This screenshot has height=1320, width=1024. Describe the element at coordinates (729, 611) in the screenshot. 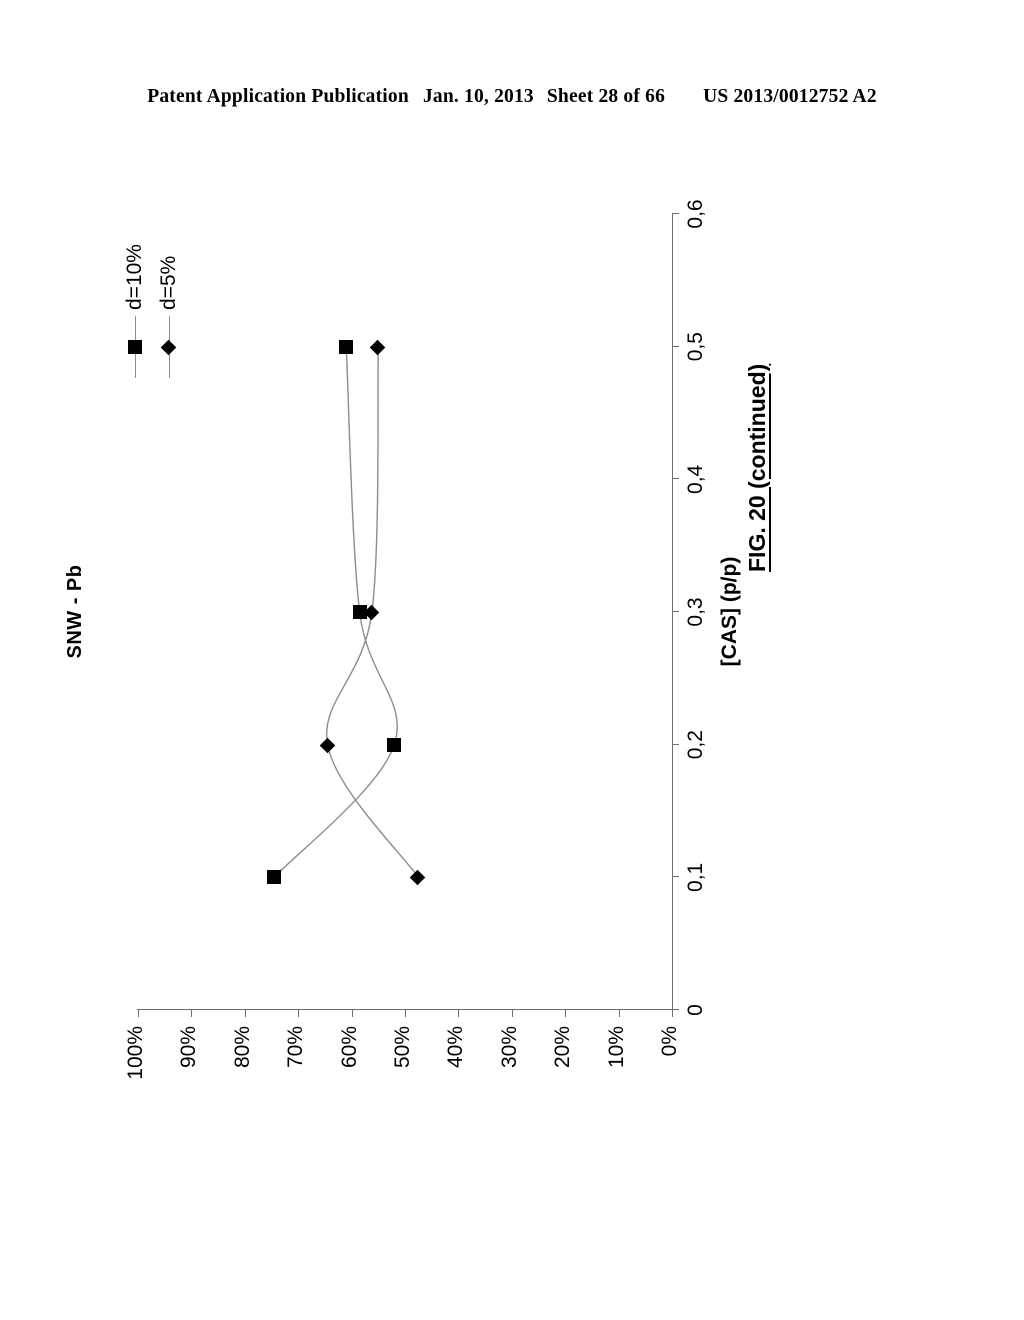

I see `x-axis-title: [CAS] (p/p)` at that location.